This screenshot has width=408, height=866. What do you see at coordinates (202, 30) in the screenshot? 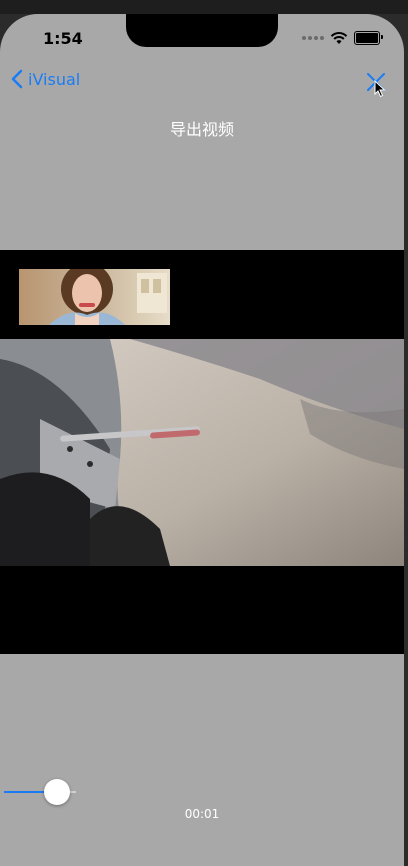
I see `notch` at bounding box center [202, 30].